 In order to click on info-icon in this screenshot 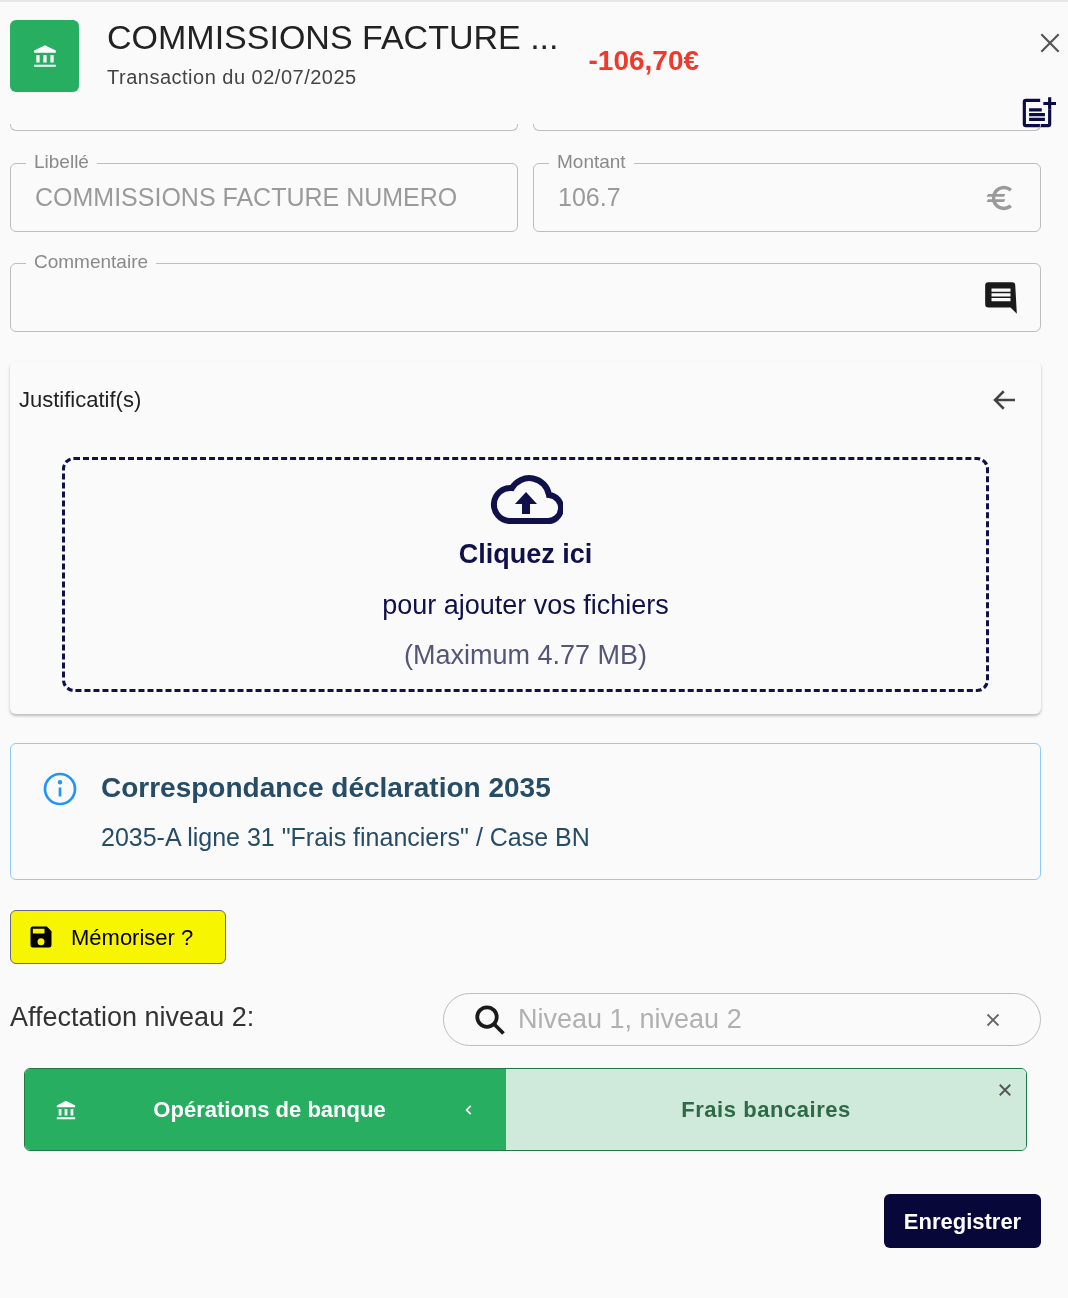, I will do `click(60, 789)`.